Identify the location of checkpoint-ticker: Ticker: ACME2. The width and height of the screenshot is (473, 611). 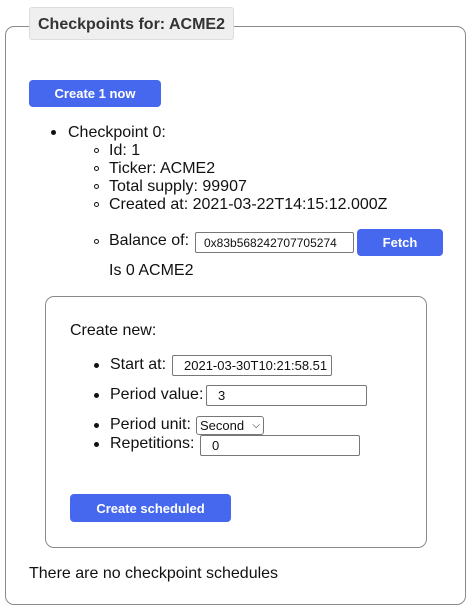
(162, 168).